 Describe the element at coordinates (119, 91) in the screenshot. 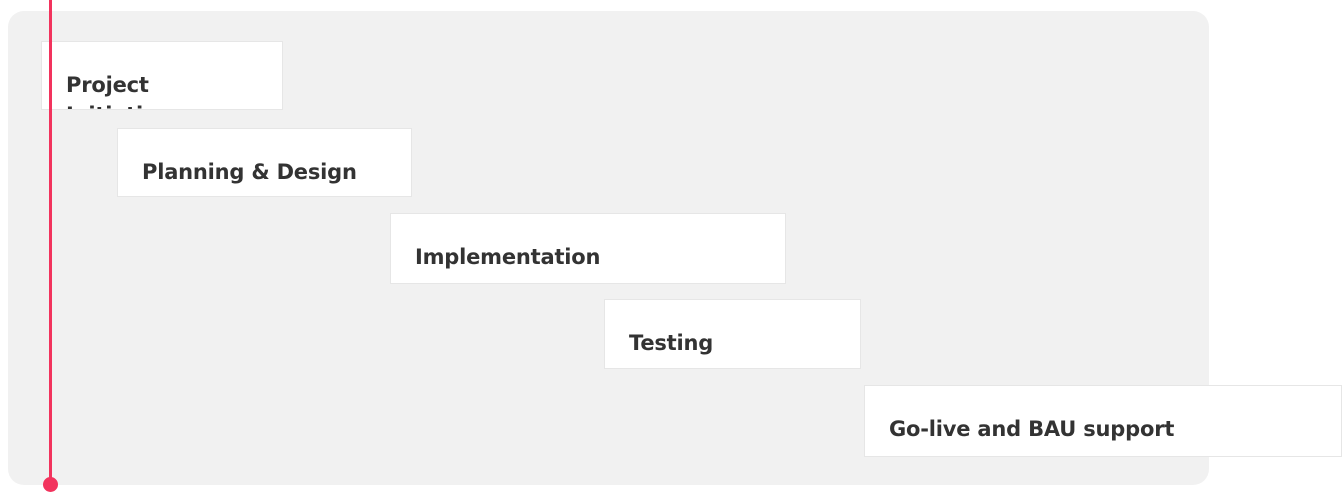

I see `phase-label: Project Initiation` at that location.